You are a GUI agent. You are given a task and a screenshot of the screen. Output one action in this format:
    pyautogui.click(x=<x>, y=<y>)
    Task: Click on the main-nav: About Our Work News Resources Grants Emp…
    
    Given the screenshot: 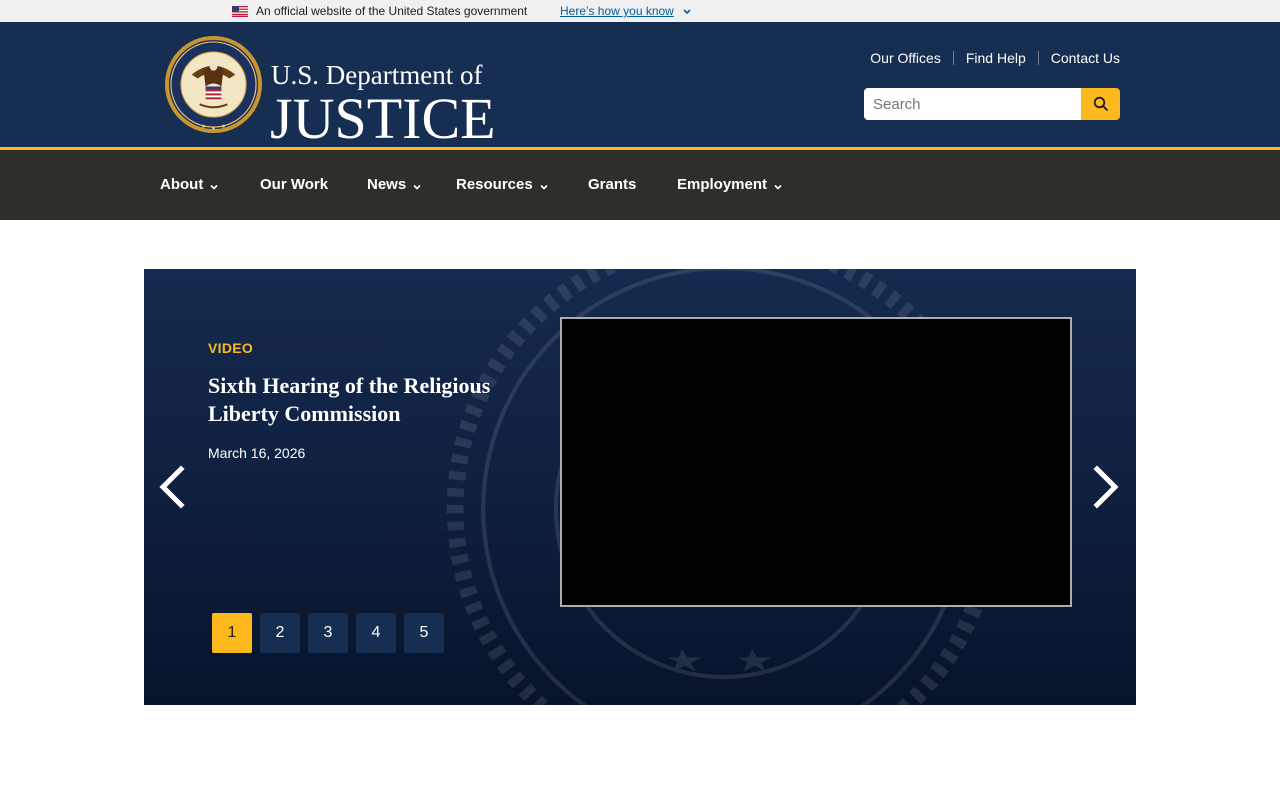 What is the action you would take?
    pyautogui.click(x=640, y=183)
    